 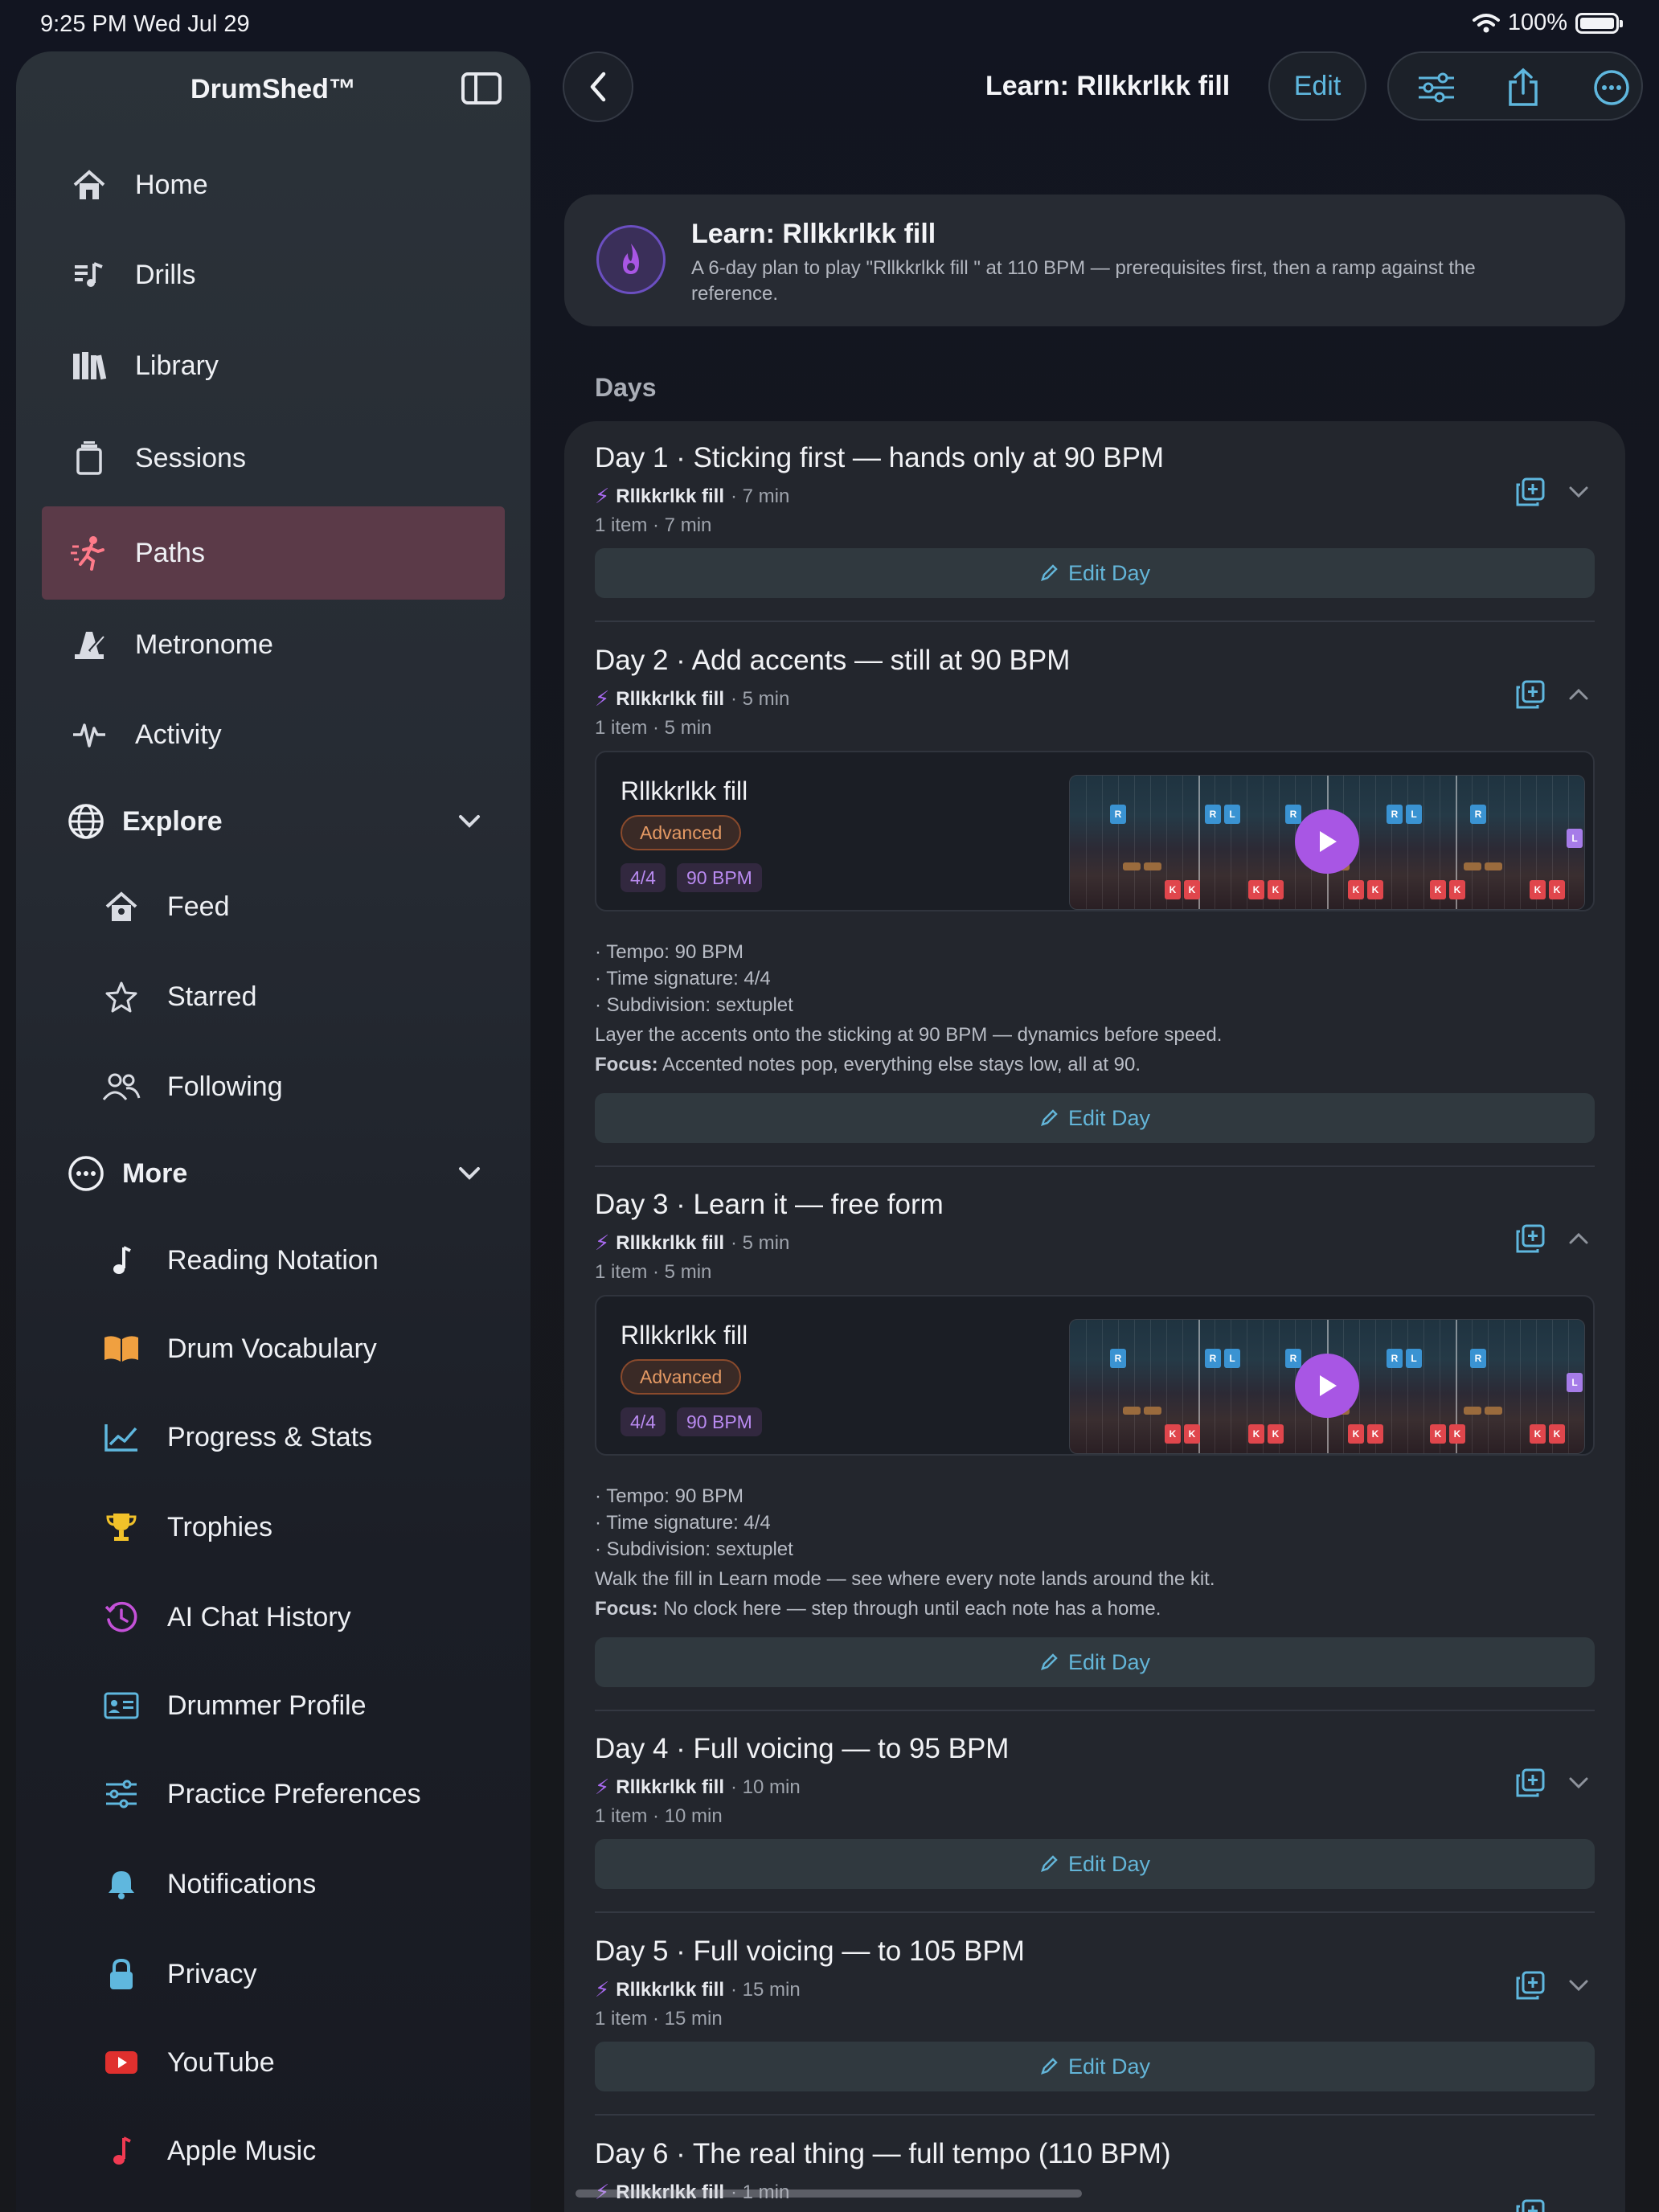 I want to click on sidebar-toggle-icon, so click(x=481, y=88).